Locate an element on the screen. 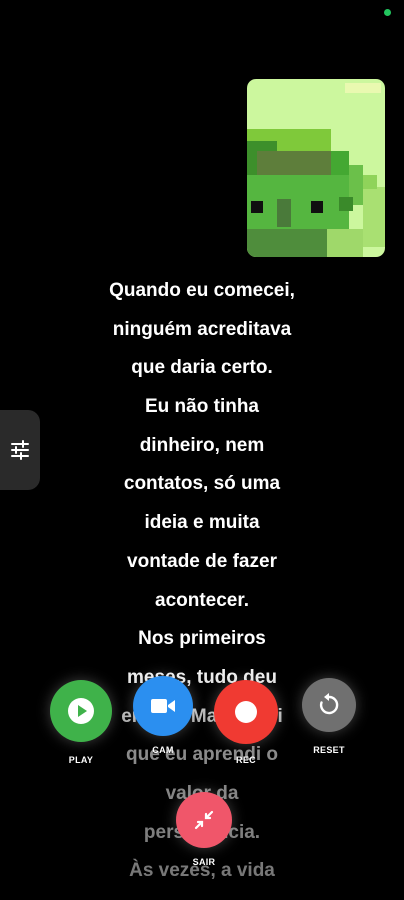  camera-preview is located at coordinates (316, 168).